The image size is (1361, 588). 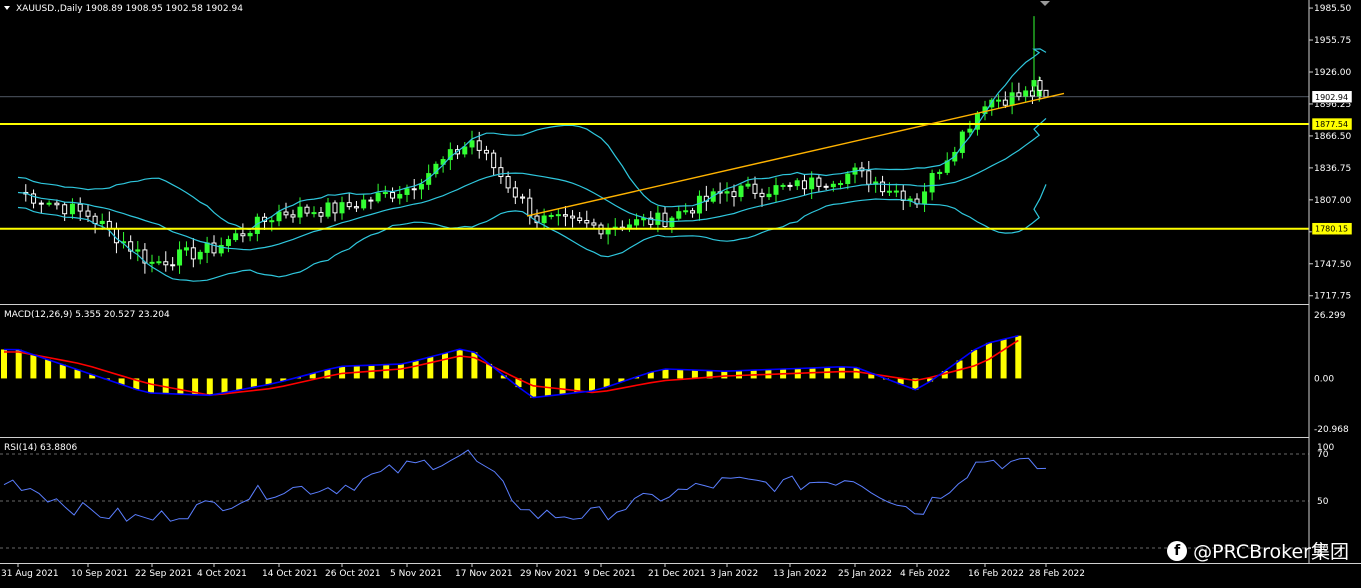 What do you see at coordinates (1057, 574) in the screenshot?
I see `date-label: 28 Feb 2022` at bounding box center [1057, 574].